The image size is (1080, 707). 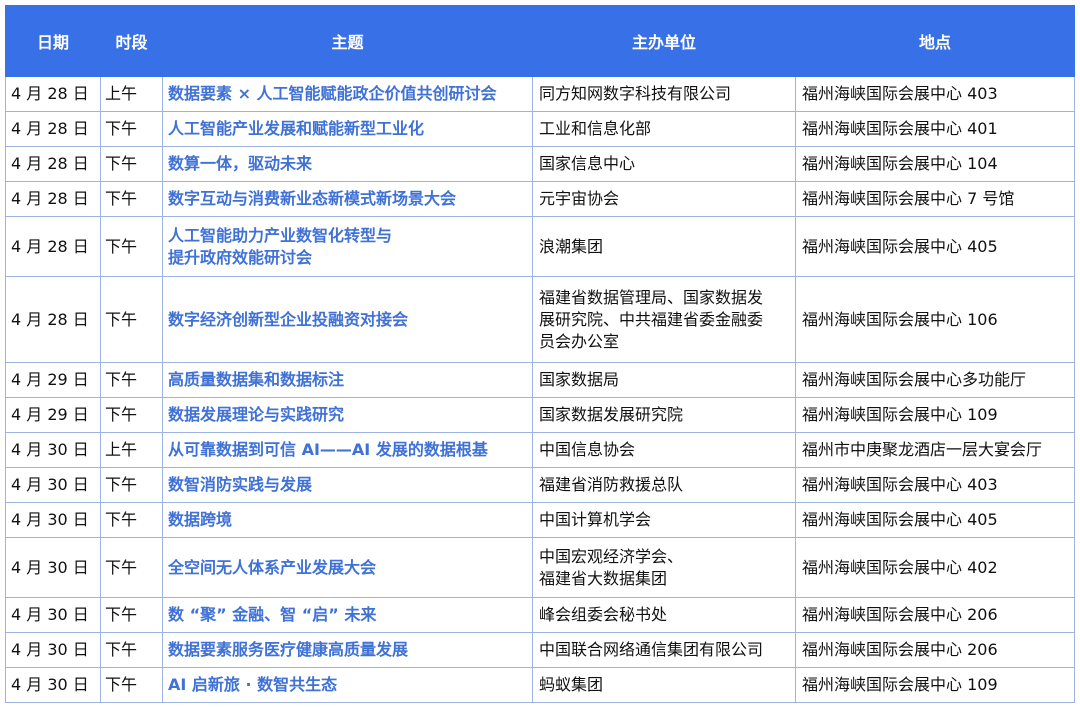 What do you see at coordinates (347, 485) in the screenshot?
I see `cell-topic: 数智消防实践与发展` at bounding box center [347, 485].